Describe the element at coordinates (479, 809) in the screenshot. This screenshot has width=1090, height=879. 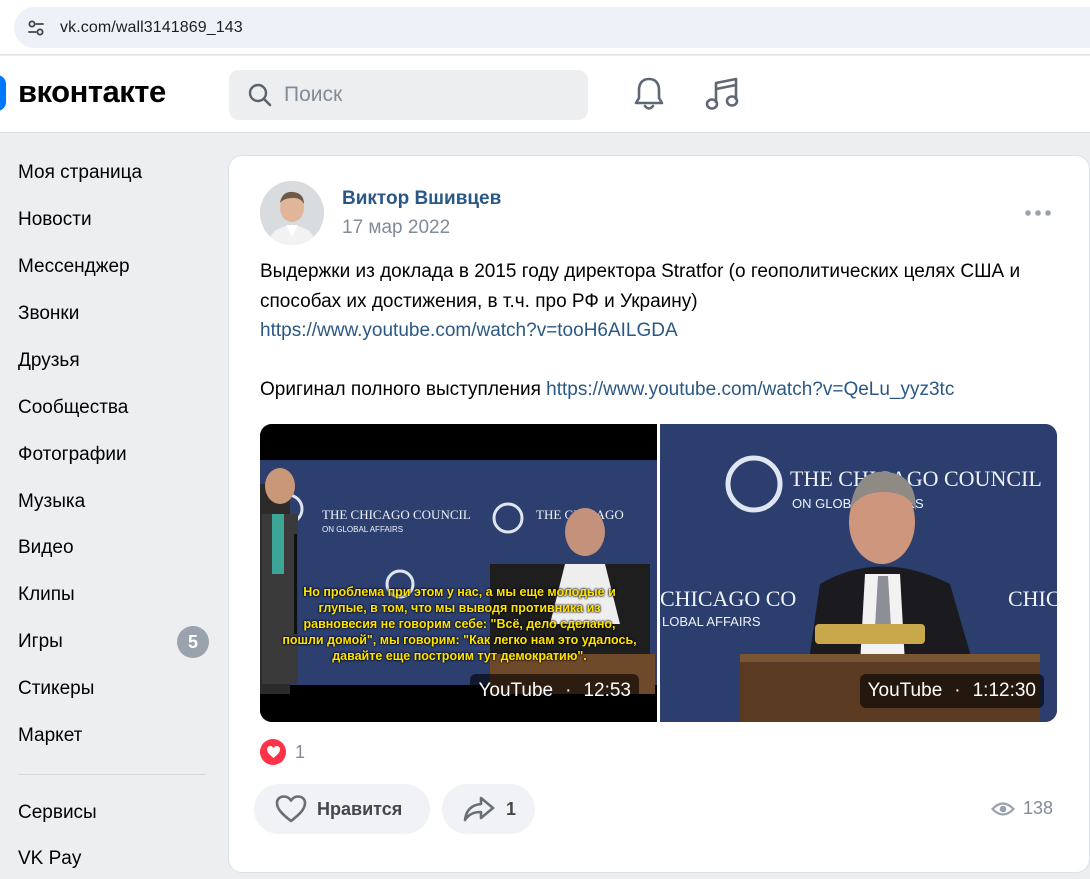
I see `share-arrow-icon` at that location.